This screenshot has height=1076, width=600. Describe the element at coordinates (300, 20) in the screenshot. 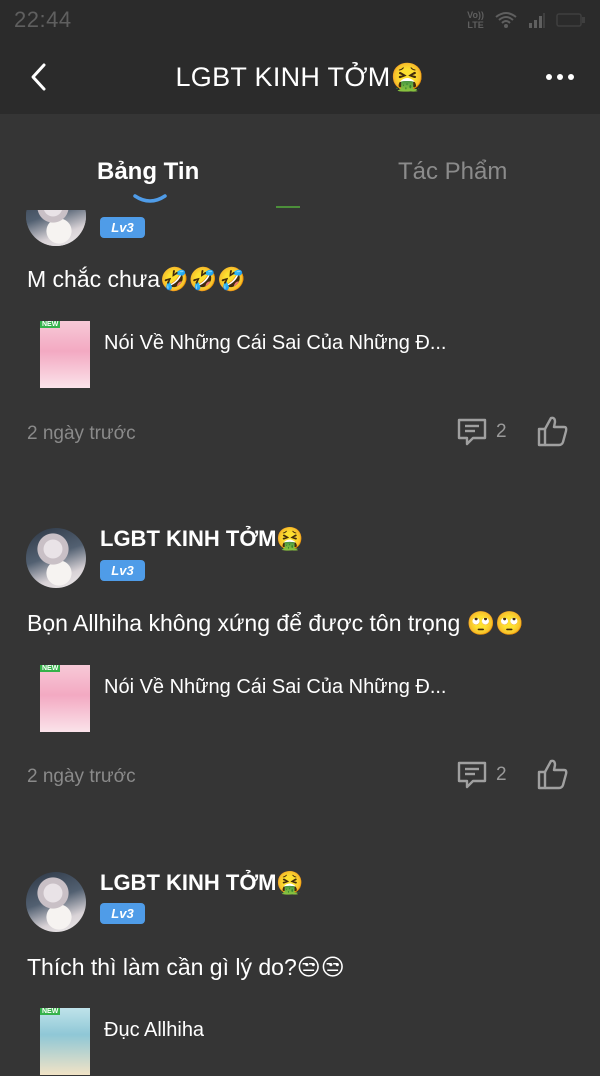

I see `status-bar: 22:44 Vo)) LTE` at that location.